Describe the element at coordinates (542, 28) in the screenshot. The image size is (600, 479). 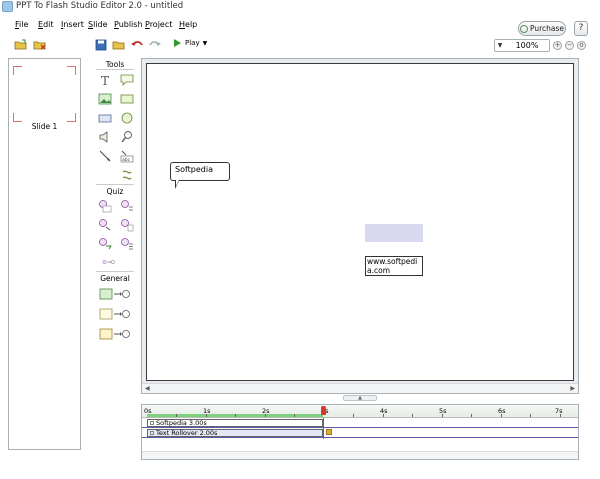
I see `purchase-button: Purchase` at that location.